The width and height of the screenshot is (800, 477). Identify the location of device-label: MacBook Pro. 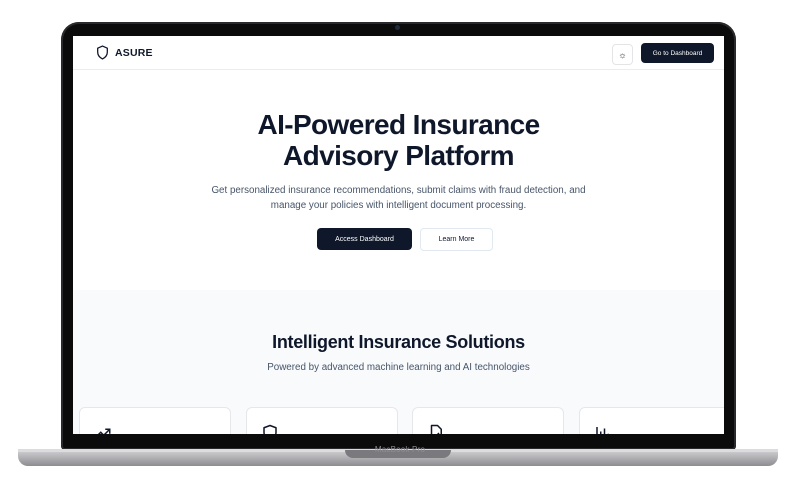
(400, 449).